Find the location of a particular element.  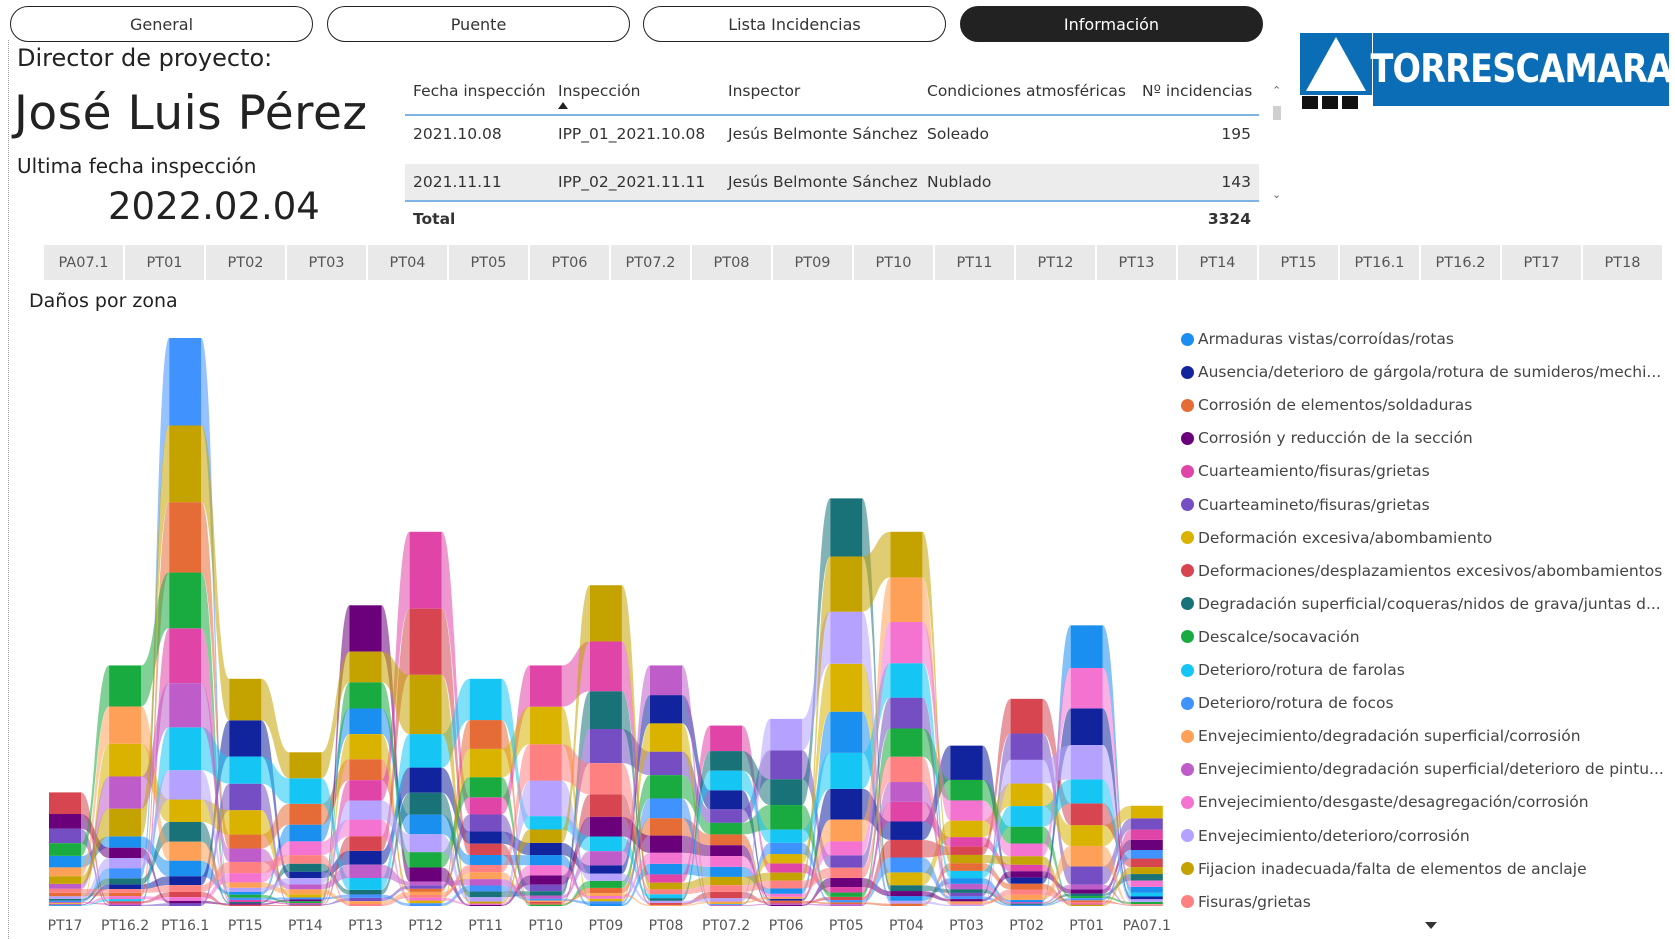

chevron-up-icon: ⌃ is located at coordinates (1276, 90).